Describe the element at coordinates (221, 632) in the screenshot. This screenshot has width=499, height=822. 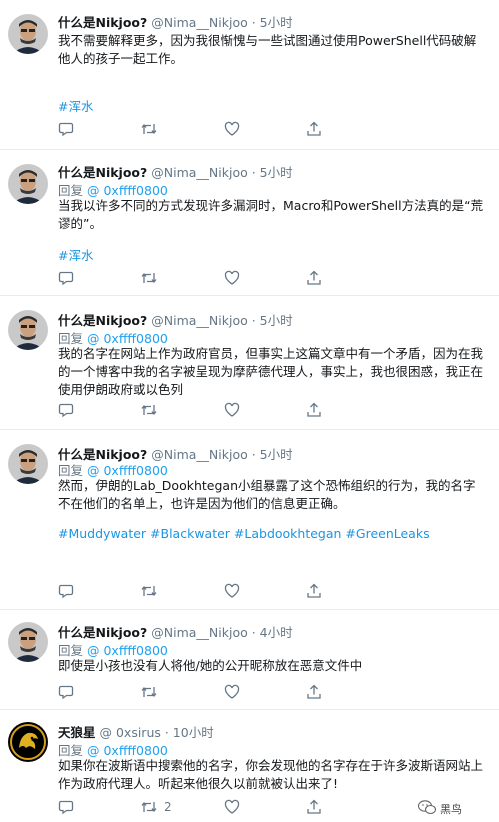
I see `handle-time: @Nima__Nikjoo · 4小时` at that location.